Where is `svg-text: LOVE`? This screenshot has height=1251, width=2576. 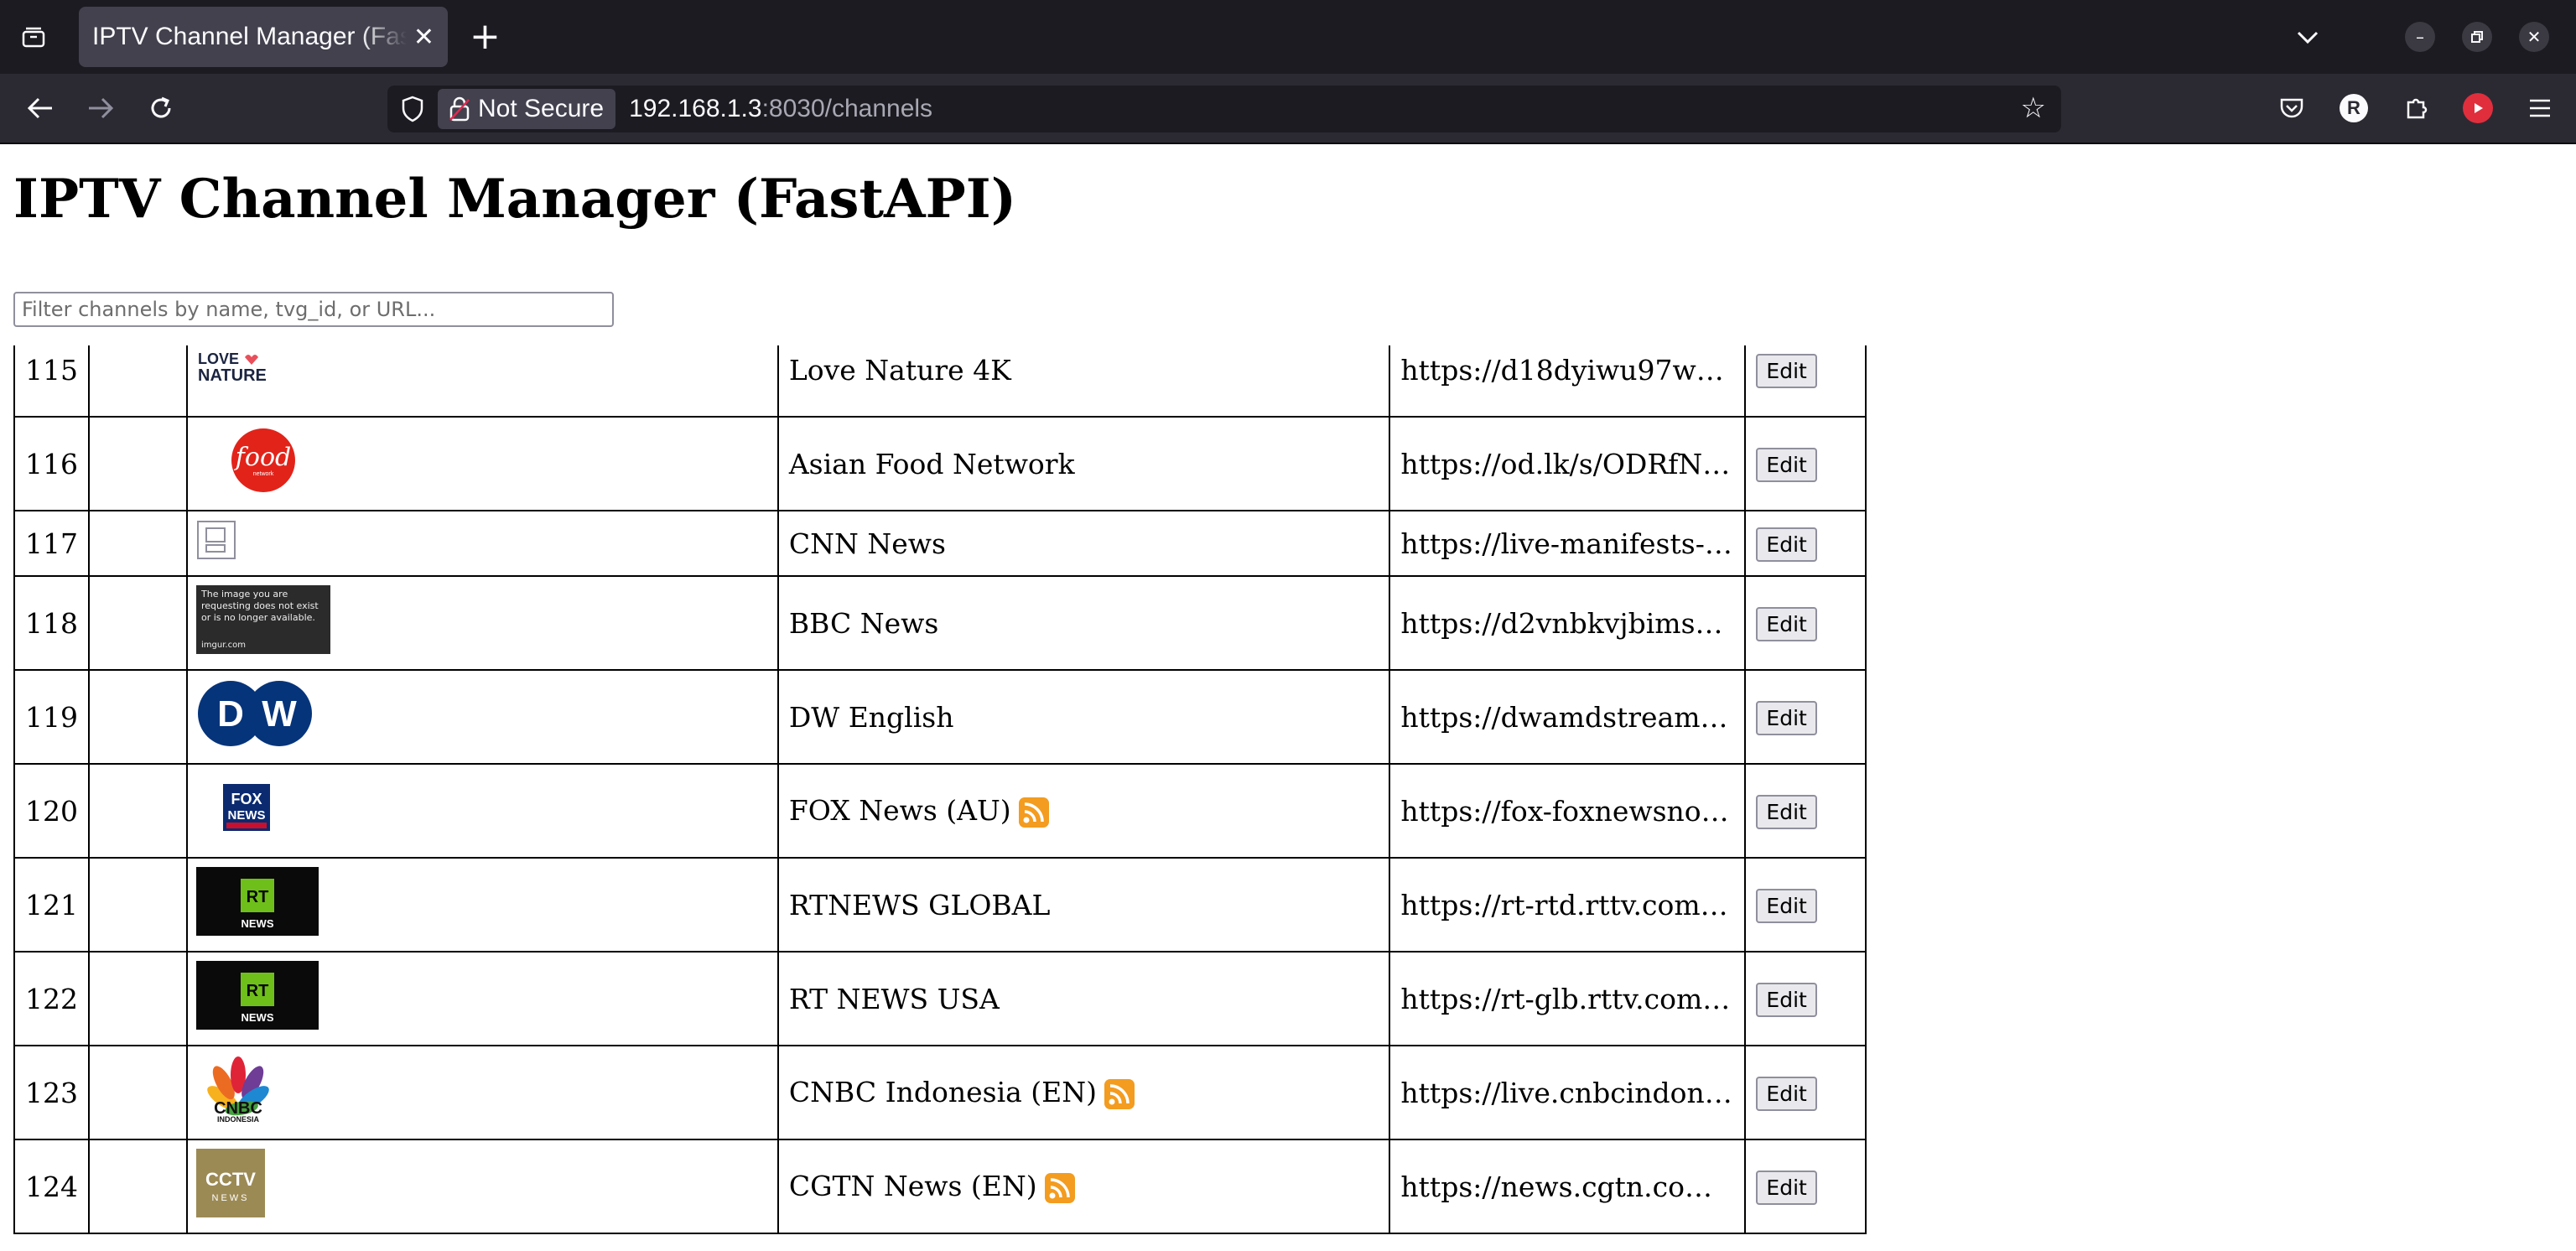
svg-text: LOVE is located at coordinates (218, 358).